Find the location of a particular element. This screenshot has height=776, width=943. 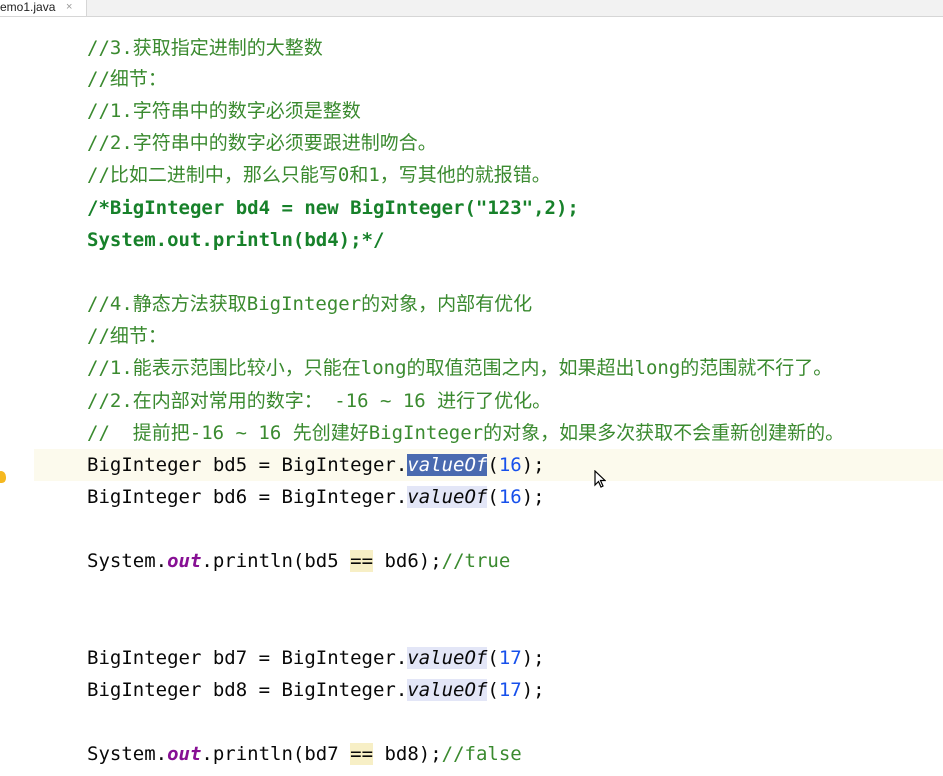

code-line: //2.字符串中的数字必须要跟进制吻合。 is located at coordinates (262, 143).